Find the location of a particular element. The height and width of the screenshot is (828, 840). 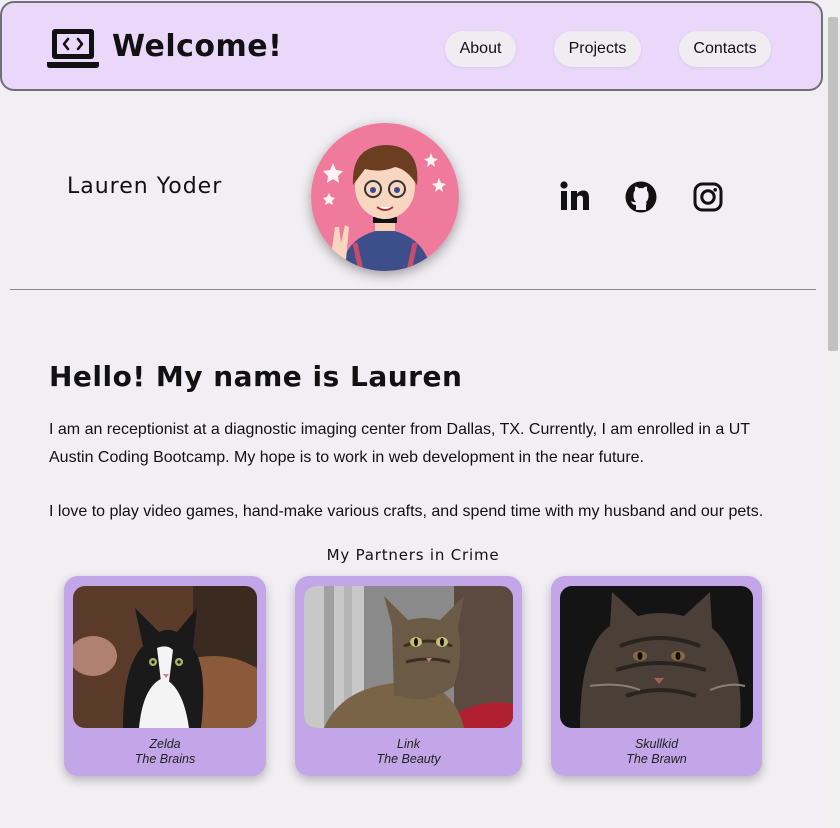

avatar is located at coordinates (385, 197).